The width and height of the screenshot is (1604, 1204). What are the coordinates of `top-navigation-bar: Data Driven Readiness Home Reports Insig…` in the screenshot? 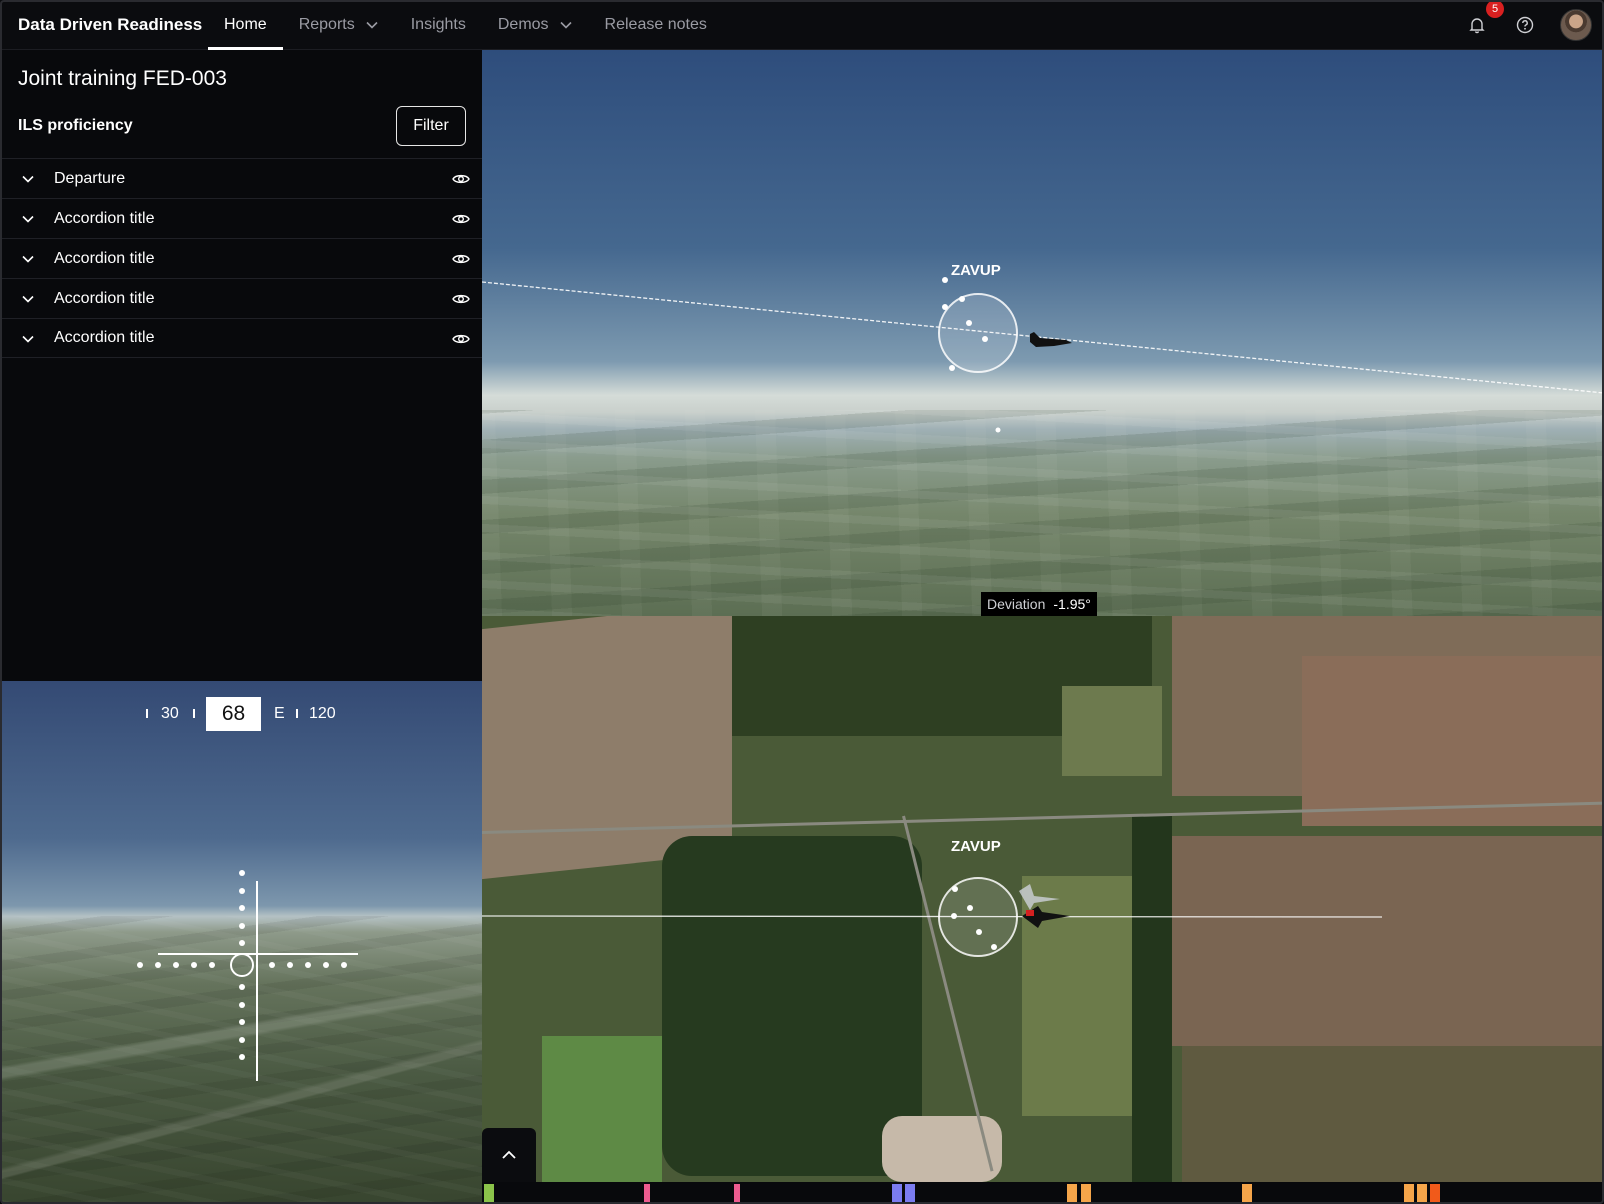 It's located at (802, 25).